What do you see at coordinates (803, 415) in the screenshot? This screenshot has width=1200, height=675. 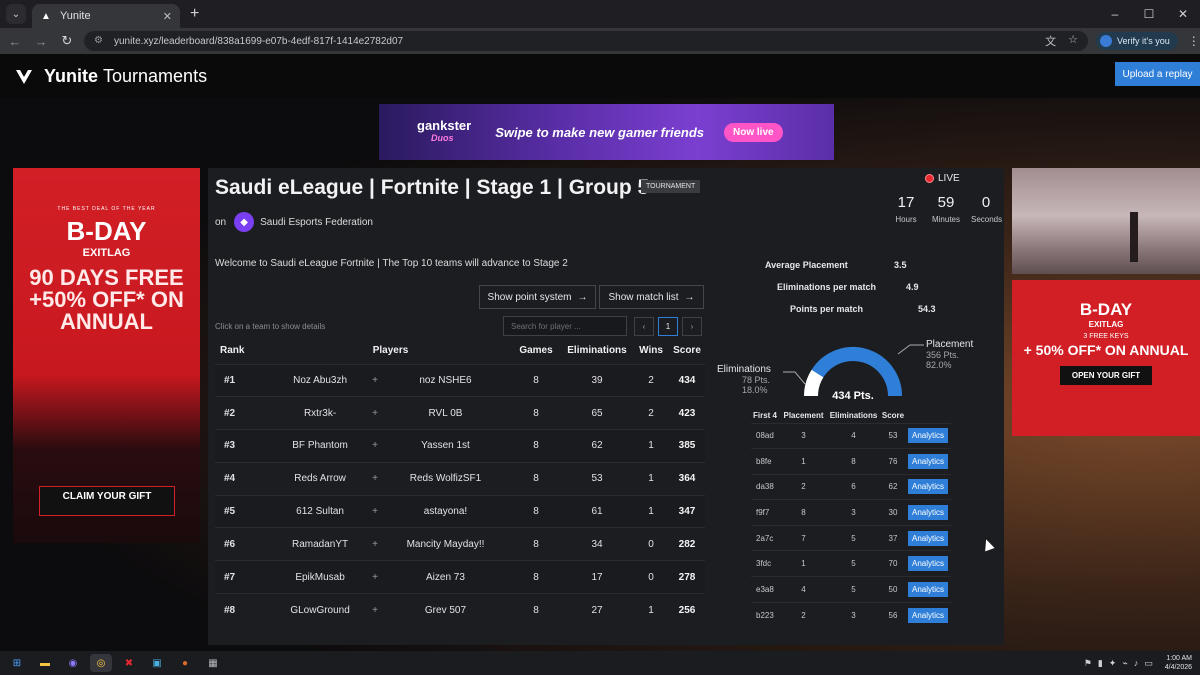 I see `match-col-placement: Placement` at bounding box center [803, 415].